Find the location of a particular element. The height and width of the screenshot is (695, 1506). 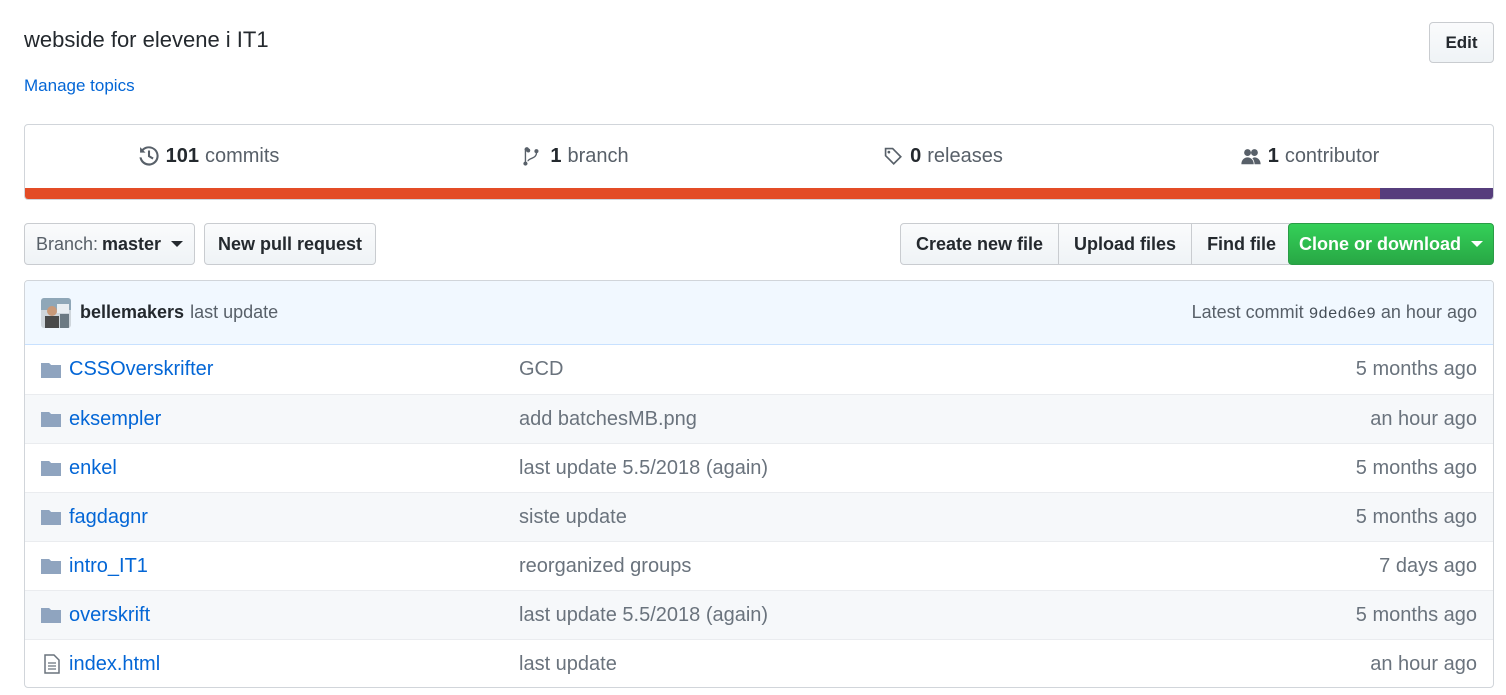

find-file-button: Find file is located at coordinates (1242, 244).